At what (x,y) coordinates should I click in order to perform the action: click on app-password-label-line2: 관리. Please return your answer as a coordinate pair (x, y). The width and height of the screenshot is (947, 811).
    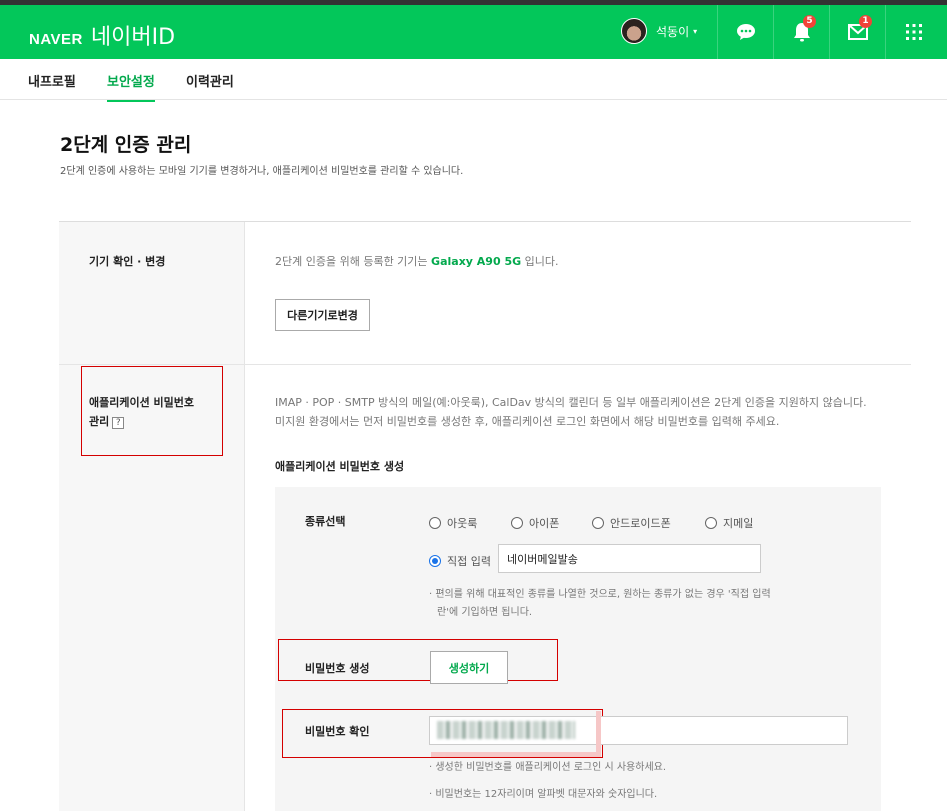
    Looking at the image, I should click on (99, 421).